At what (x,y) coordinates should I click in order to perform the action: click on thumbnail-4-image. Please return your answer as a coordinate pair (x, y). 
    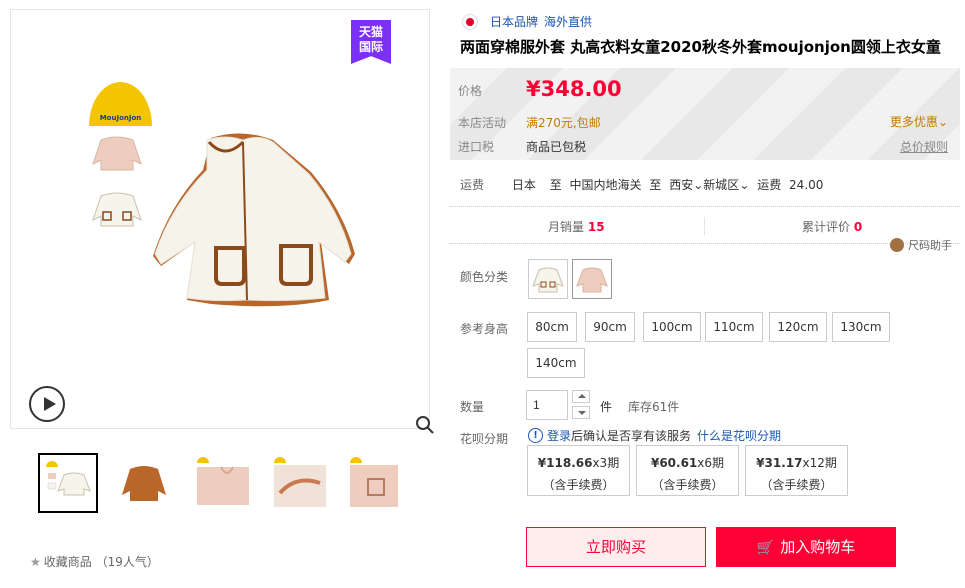
    Looking at the image, I should click on (300, 482).